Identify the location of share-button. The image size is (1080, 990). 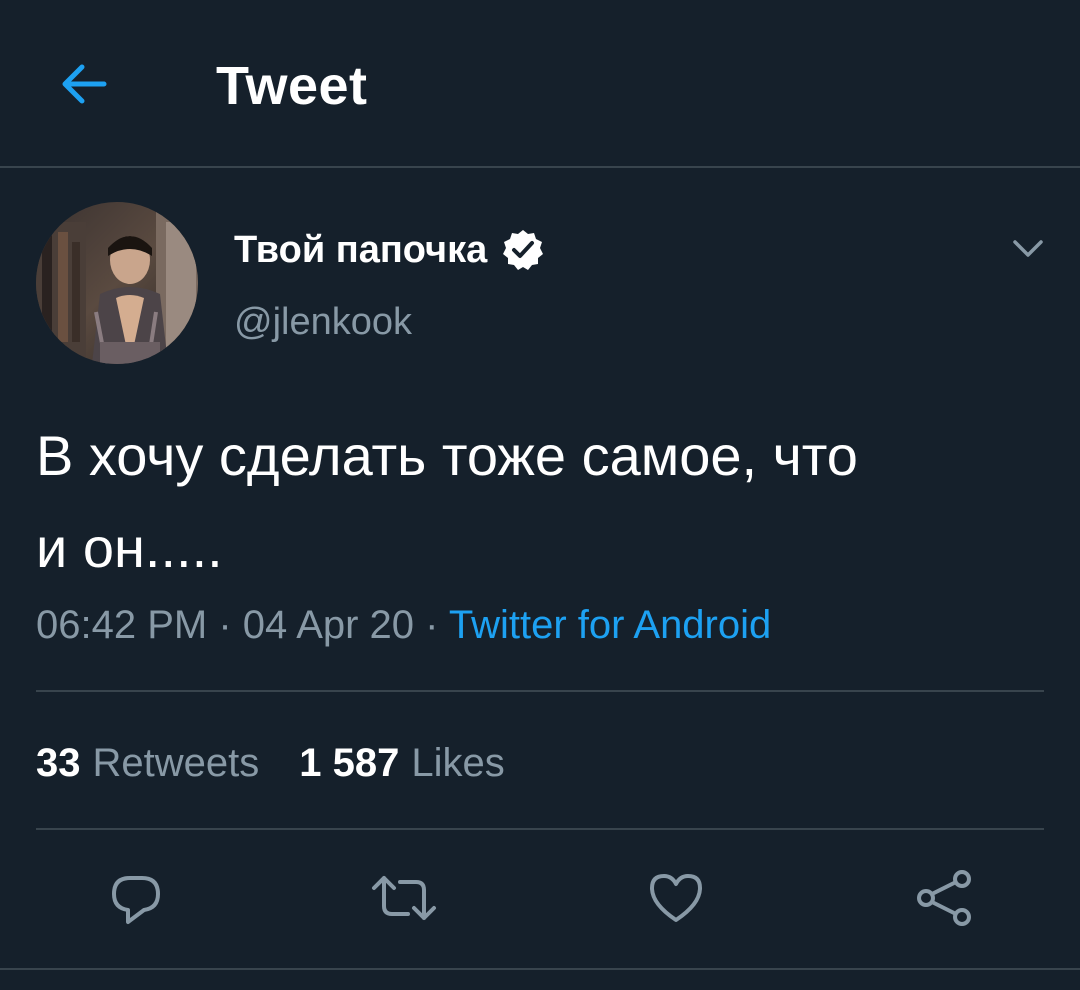
(944, 898).